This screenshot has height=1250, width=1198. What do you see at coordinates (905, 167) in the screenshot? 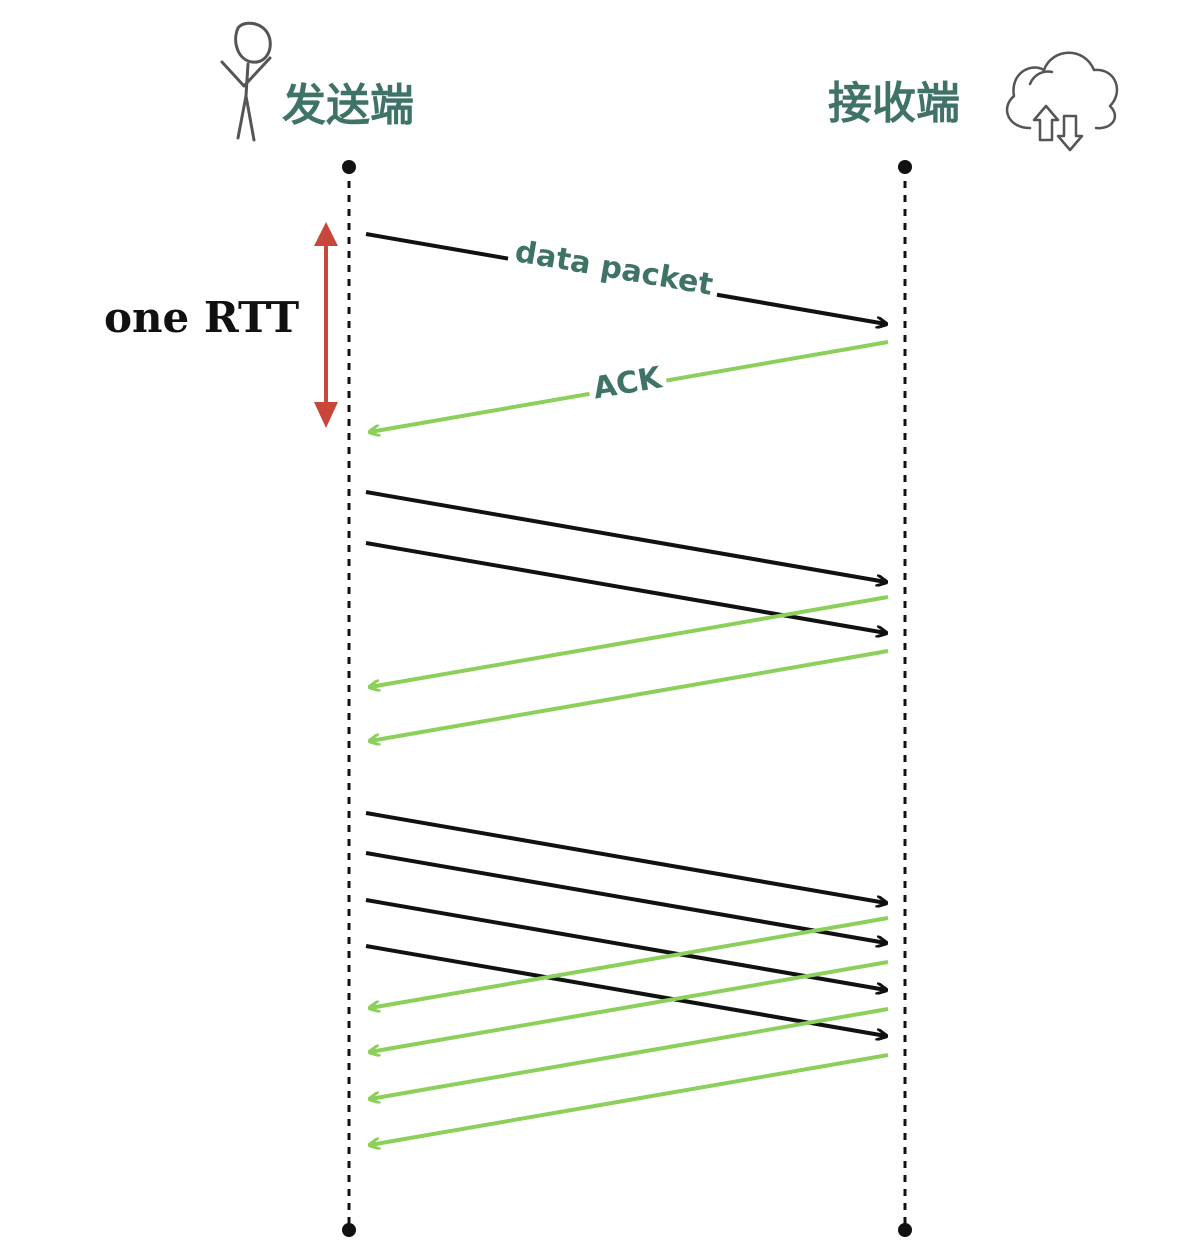
I see `receiver-timeline-start-dot` at bounding box center [905, 167].